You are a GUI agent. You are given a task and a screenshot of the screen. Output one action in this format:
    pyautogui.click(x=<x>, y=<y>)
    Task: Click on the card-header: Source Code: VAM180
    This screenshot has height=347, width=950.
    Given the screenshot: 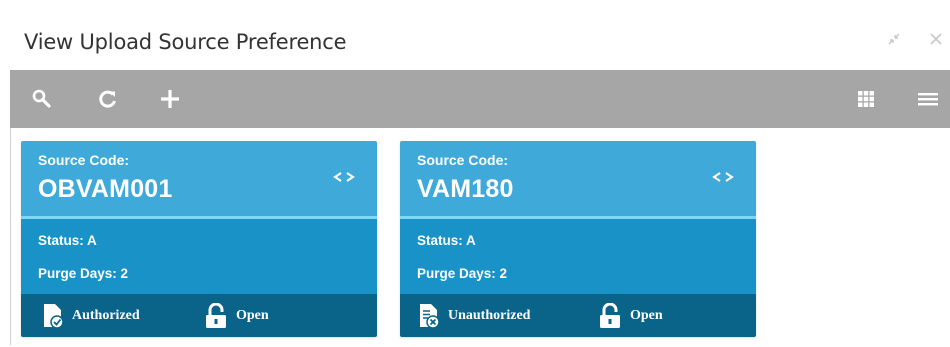 What is the action you would take?
    pyautogui.click(x=578, y=179)
    